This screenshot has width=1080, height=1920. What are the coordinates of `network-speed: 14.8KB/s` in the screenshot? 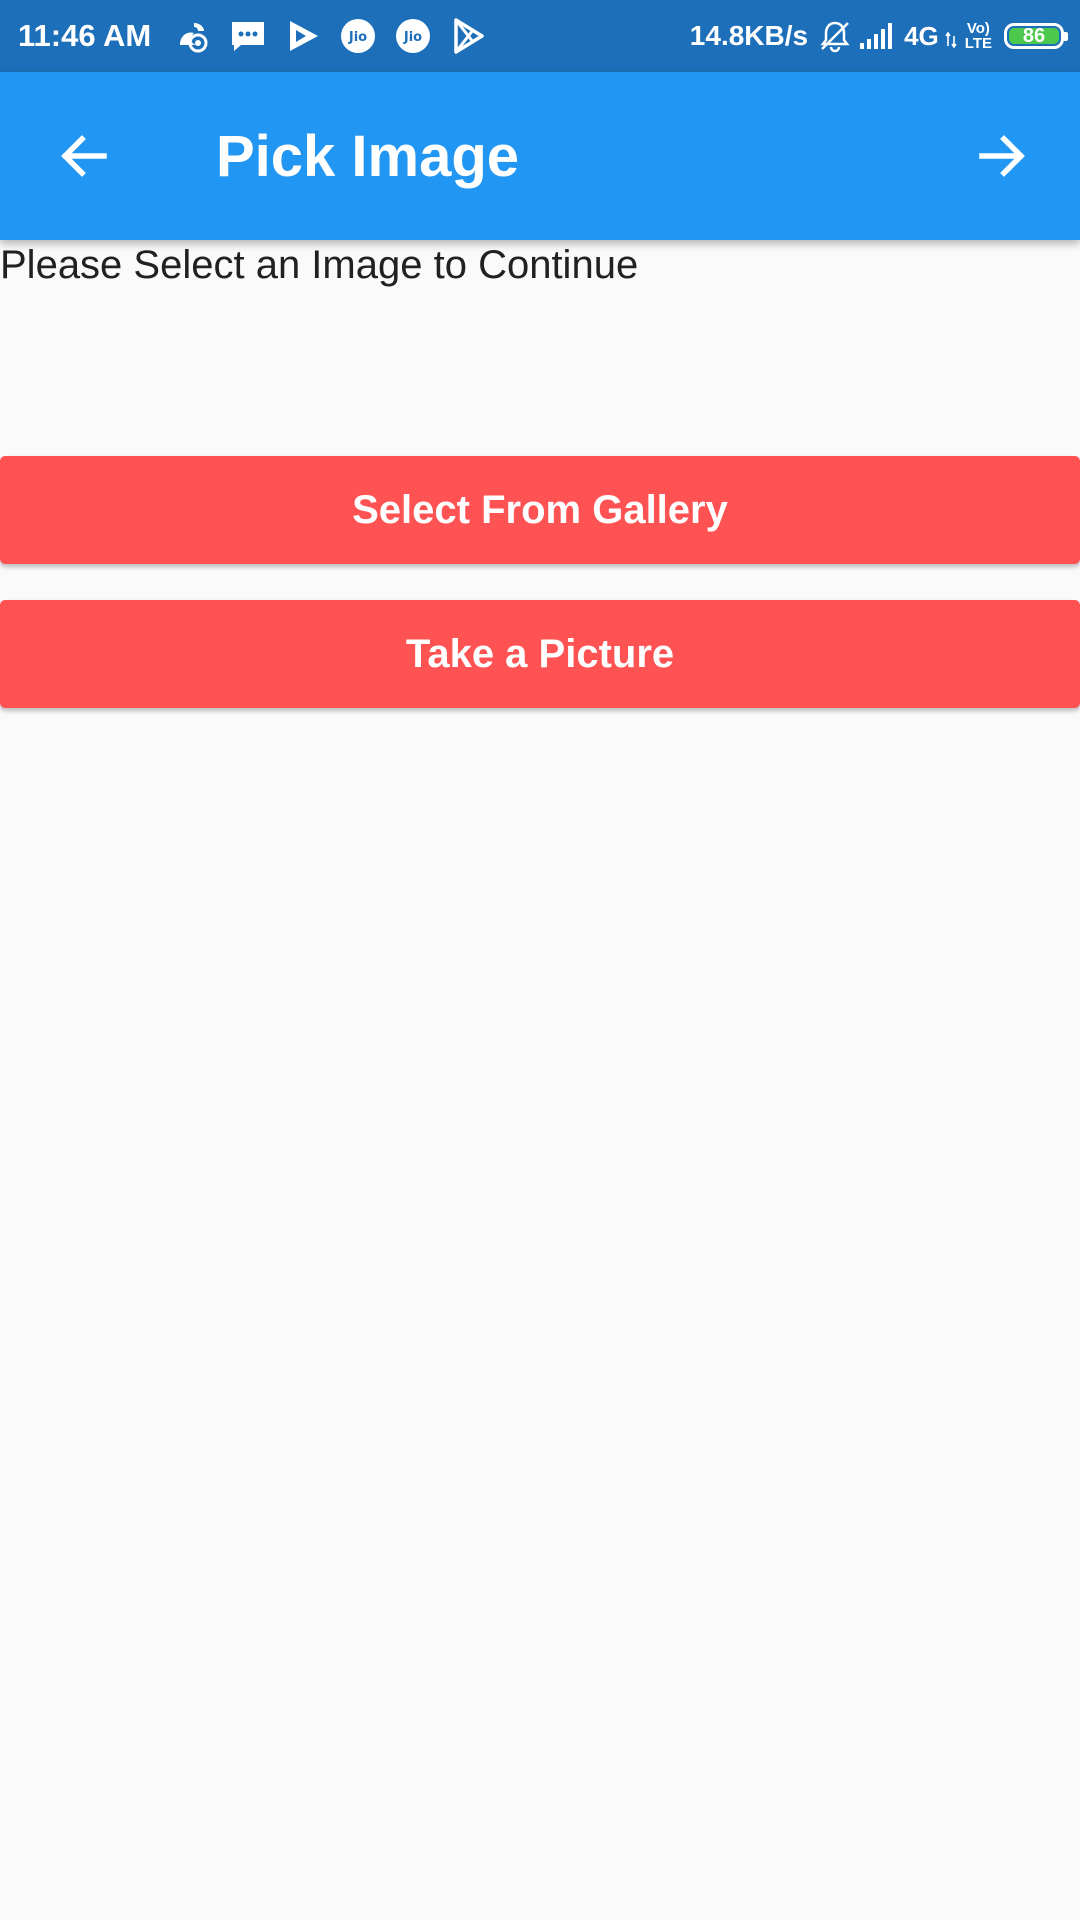 It's located at (749, 35).